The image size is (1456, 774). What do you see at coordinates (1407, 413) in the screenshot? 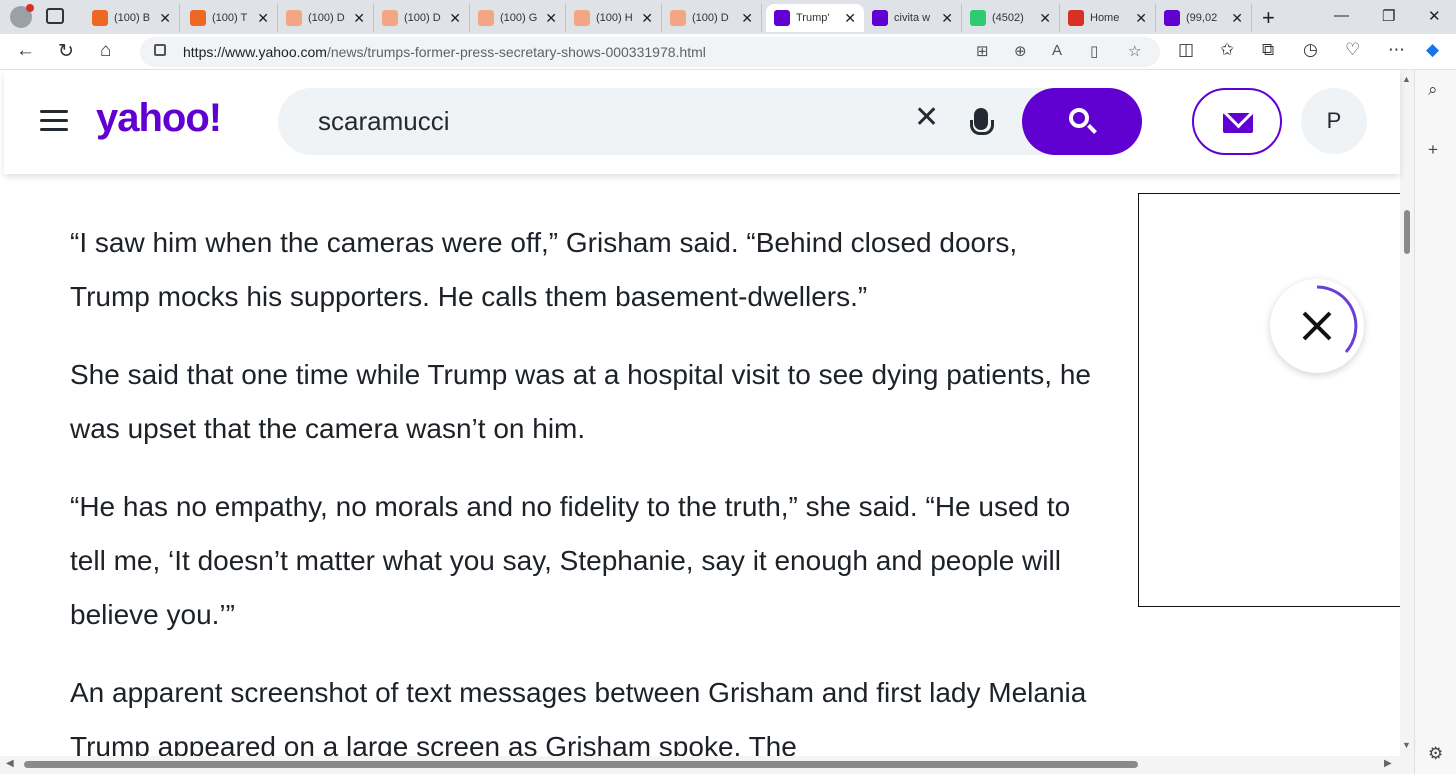
I see `vertical-scrollbar: ▲ ▼` at bounding box center [1407, 413].